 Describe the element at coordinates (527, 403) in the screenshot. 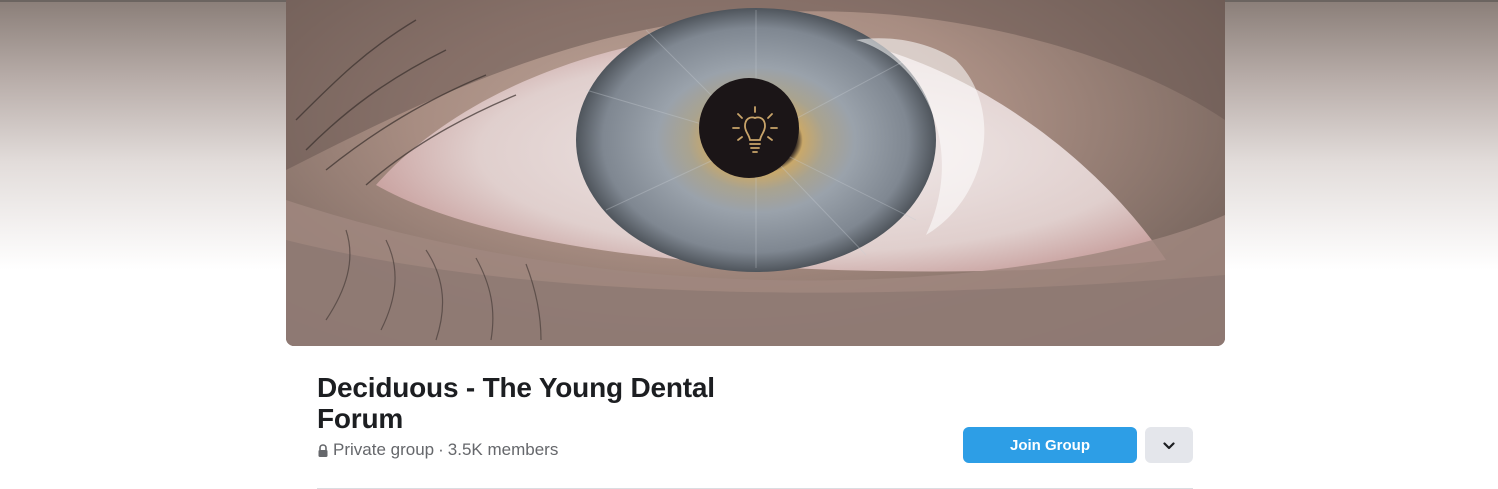

I see `group-title: Deciduous - The Young Dental Forum` at that location.